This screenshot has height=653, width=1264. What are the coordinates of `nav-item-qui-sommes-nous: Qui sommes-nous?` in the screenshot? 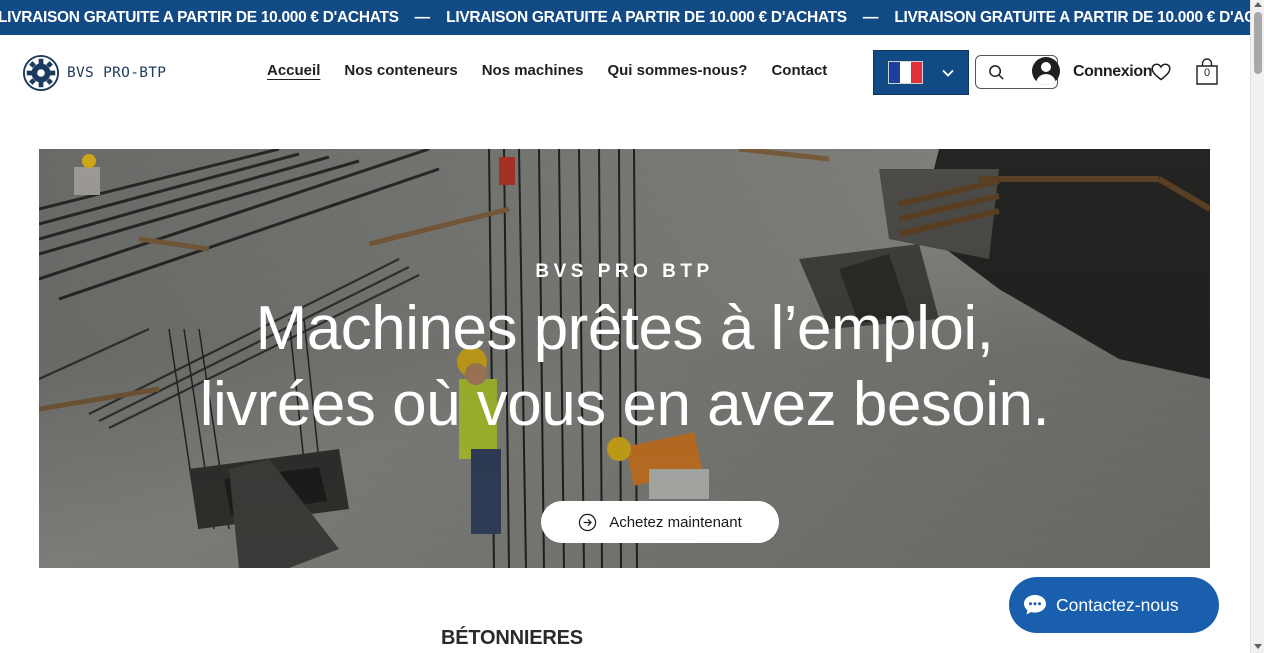 It's located at (677, 70).